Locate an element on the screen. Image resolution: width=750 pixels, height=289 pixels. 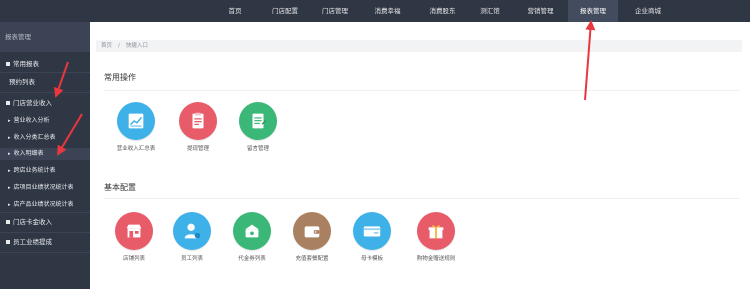
arrow-to-reports-tab is located at coordinates (590, 60).